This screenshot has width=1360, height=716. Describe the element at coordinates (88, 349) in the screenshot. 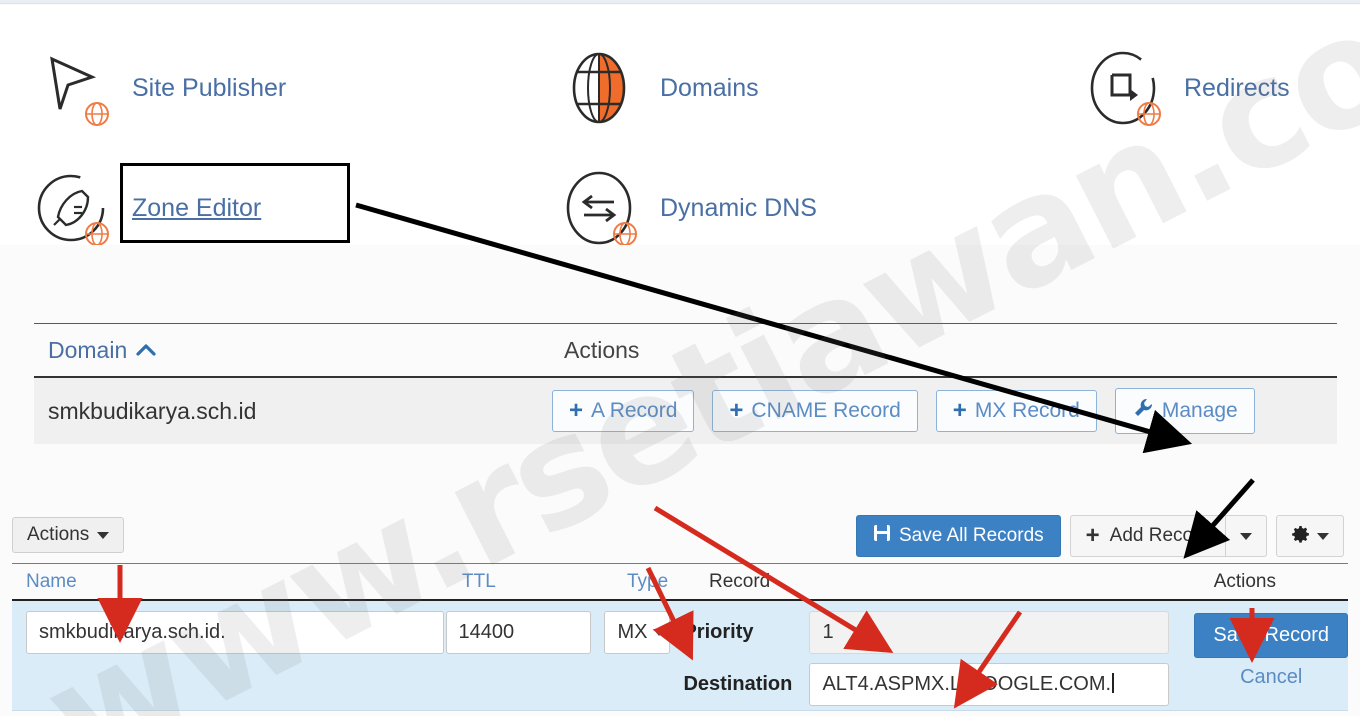

I see `column-header-domain-label: Domain` at that location.